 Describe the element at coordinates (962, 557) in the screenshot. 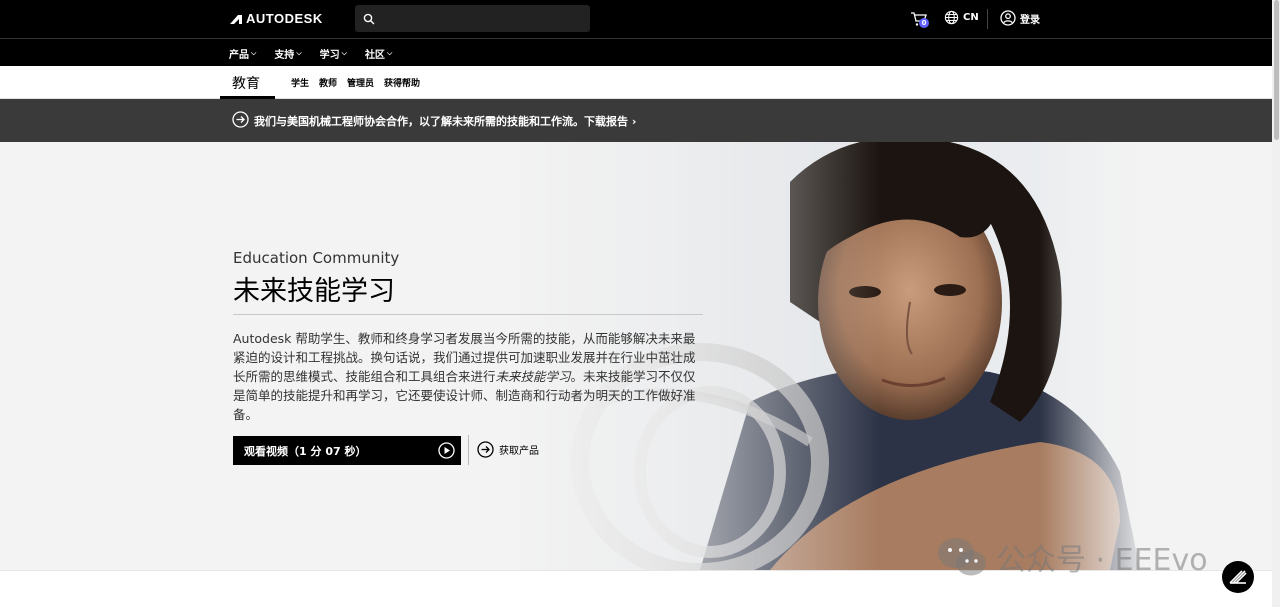

I see `wechat-icon` at that location.